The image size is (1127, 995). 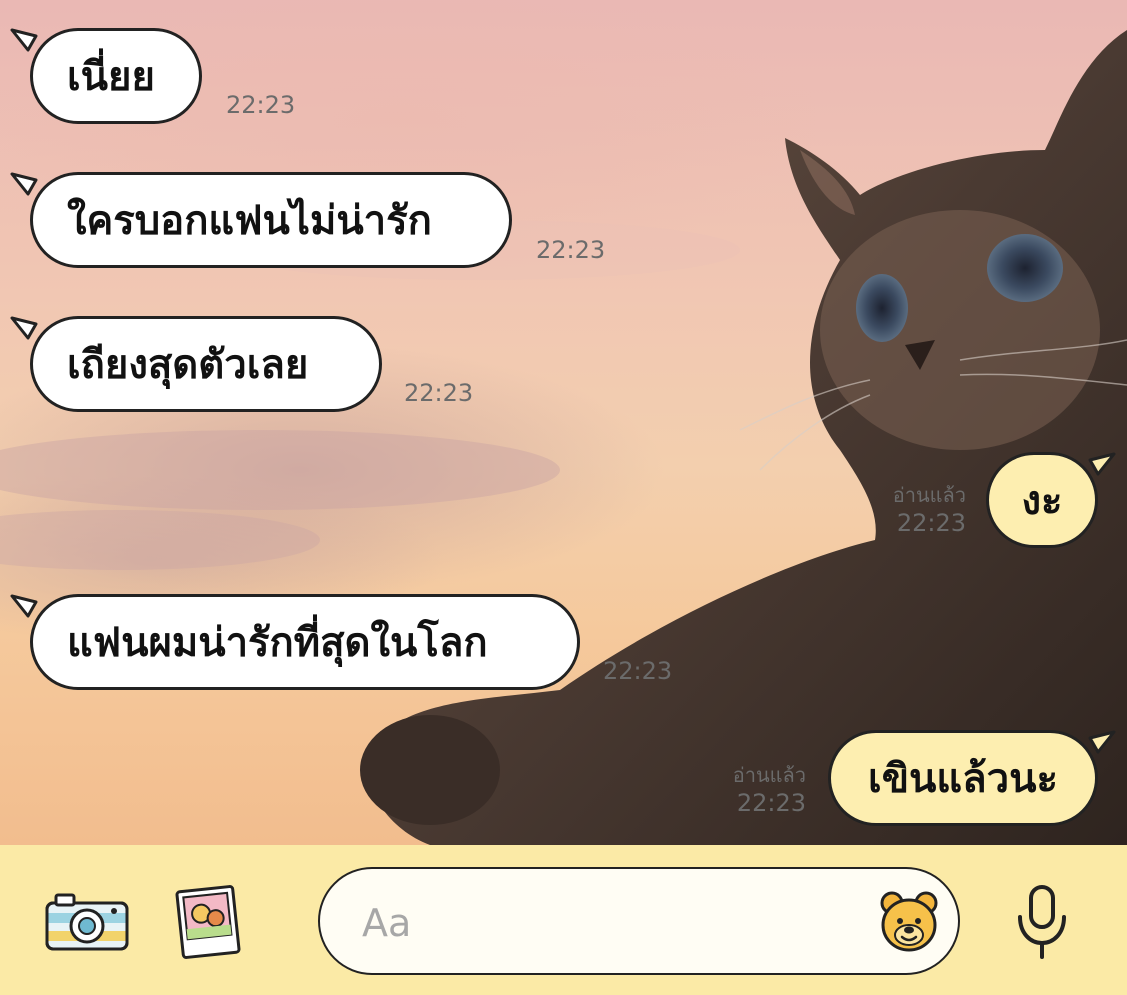 I want to click on message-text: ใครบอกแฟนไม่น่ารัก, so click(x=249, y=221).